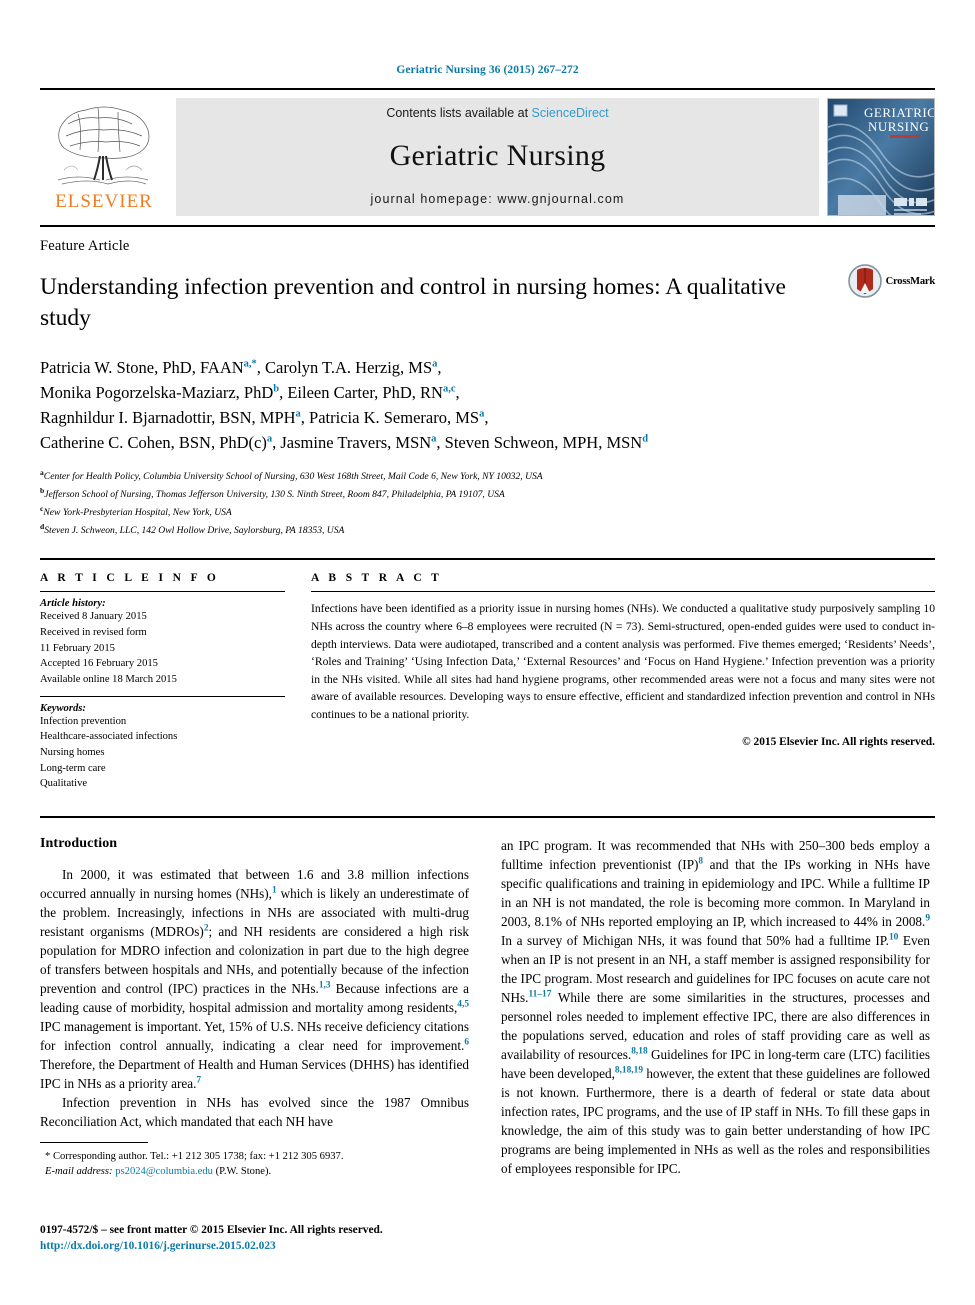  I want to click on history-item: Received 8 January 2015, so click(93, 617).